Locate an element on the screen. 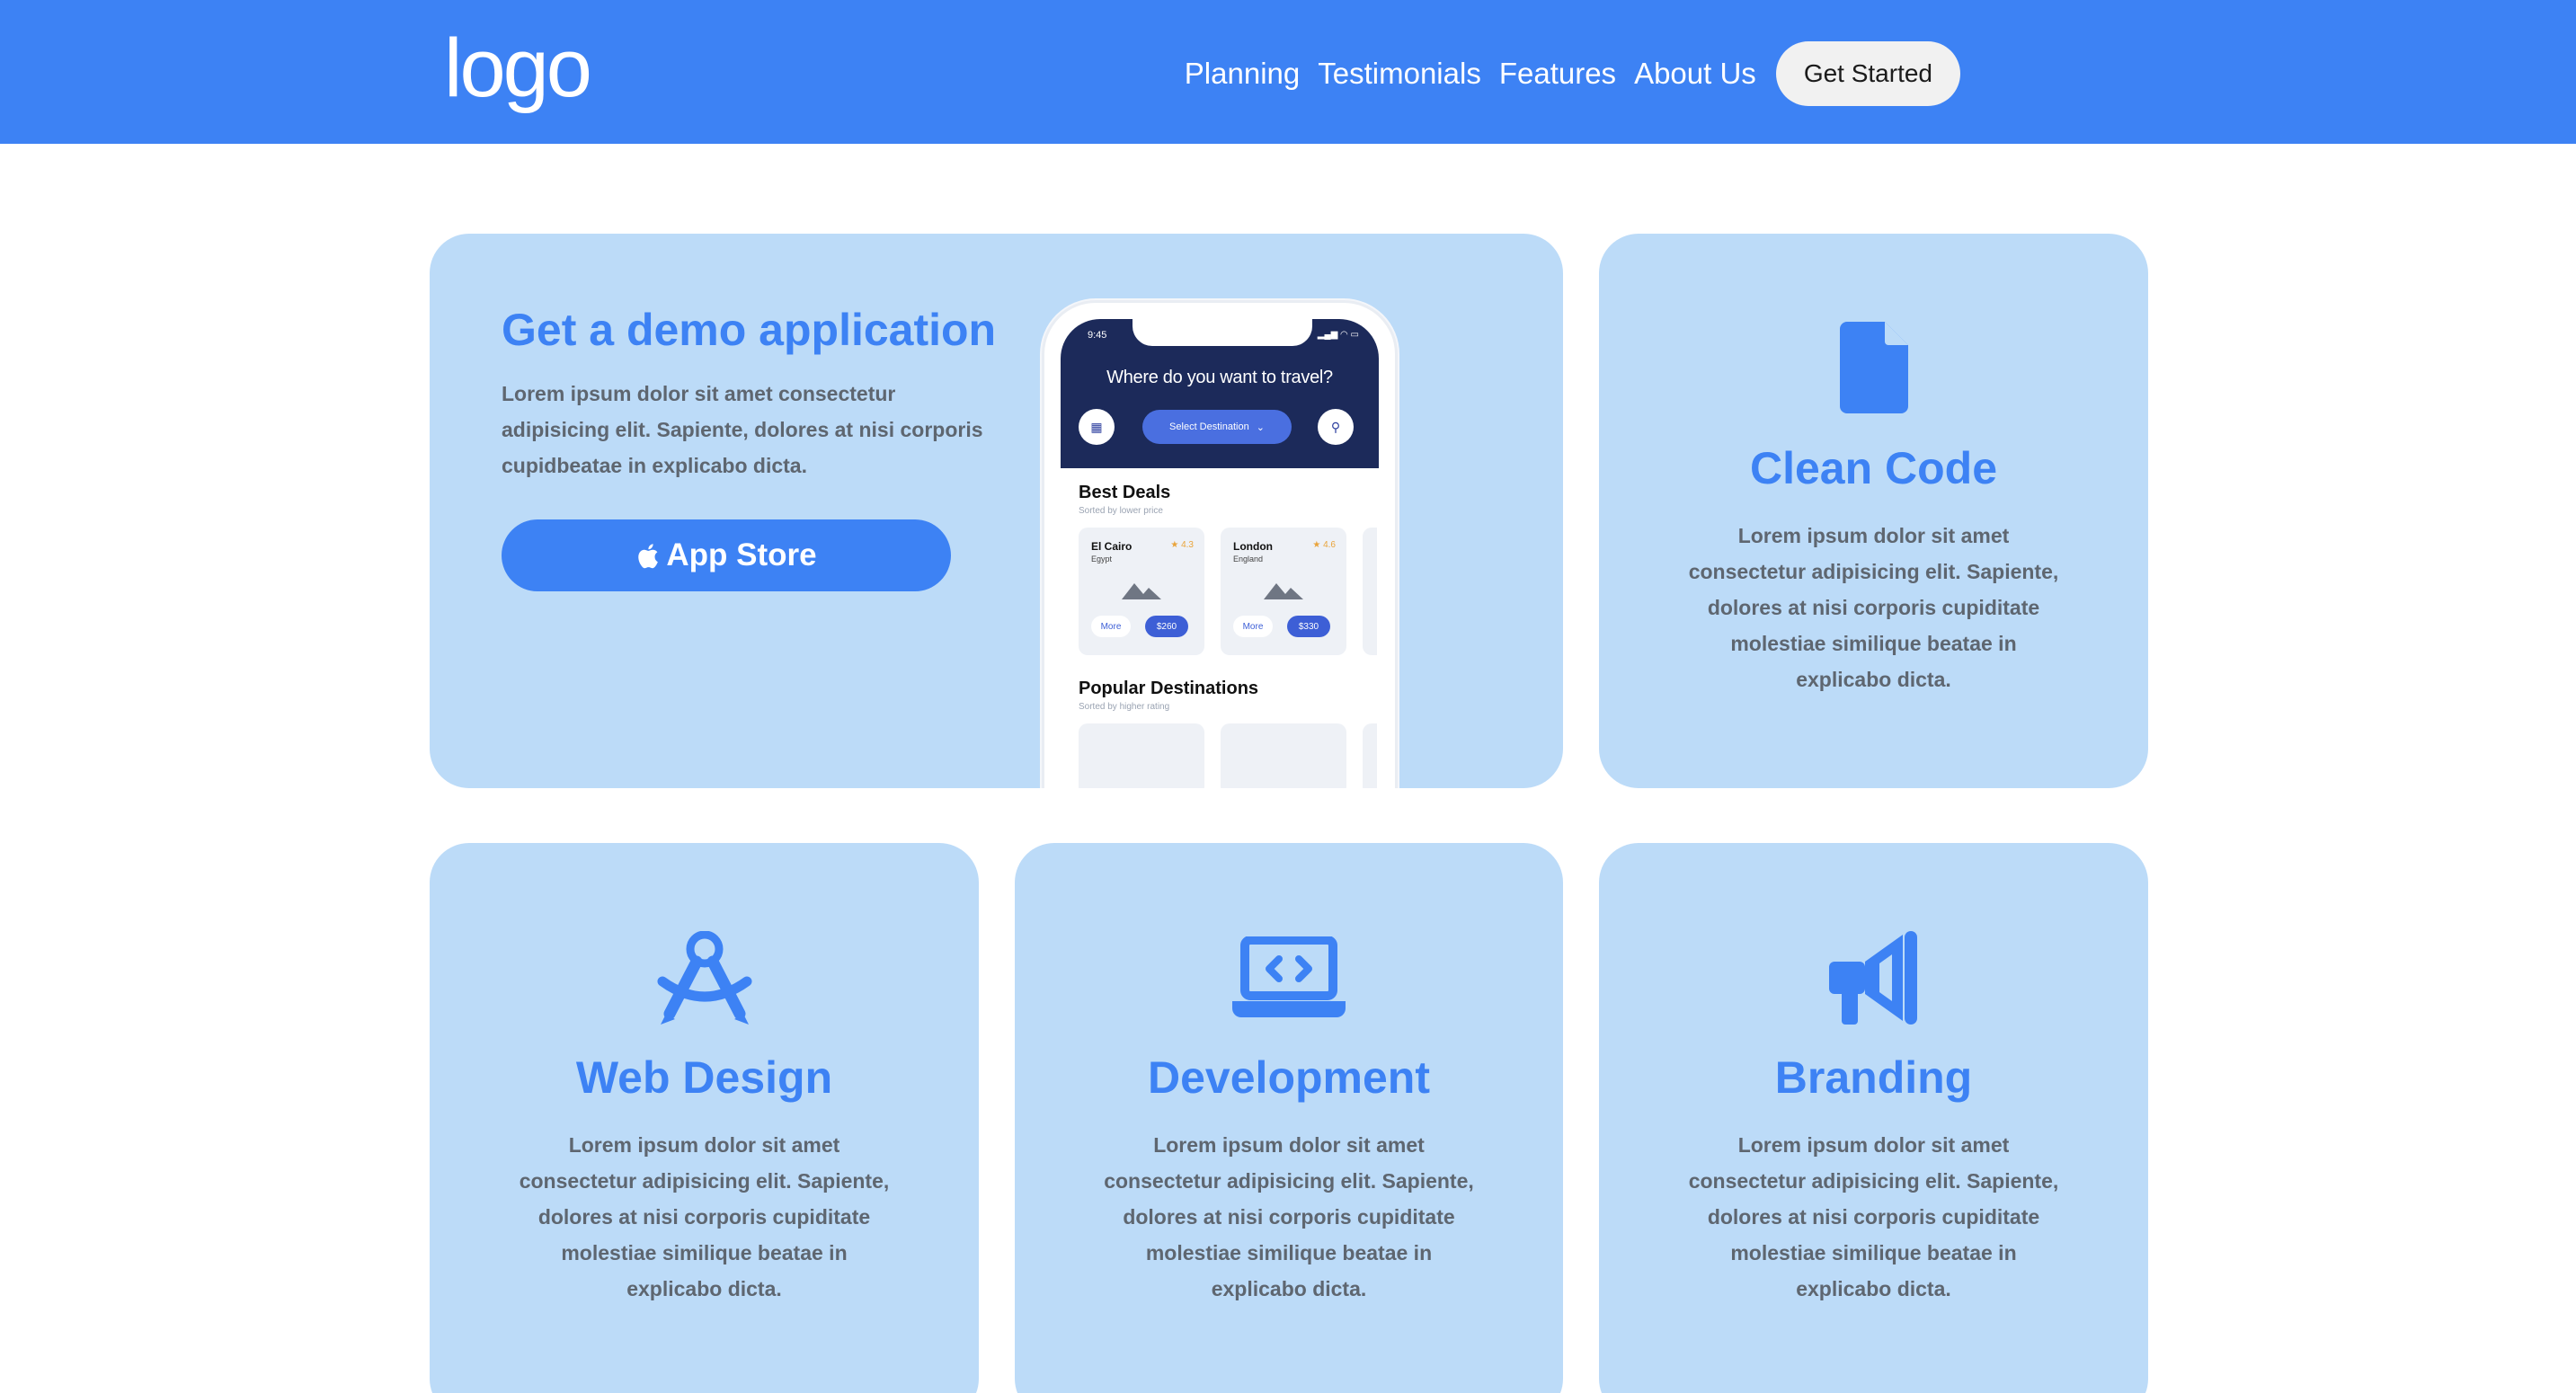  popular-destinations-subtitle: Sorted by higher rating is located at coordinates (1124, 707).